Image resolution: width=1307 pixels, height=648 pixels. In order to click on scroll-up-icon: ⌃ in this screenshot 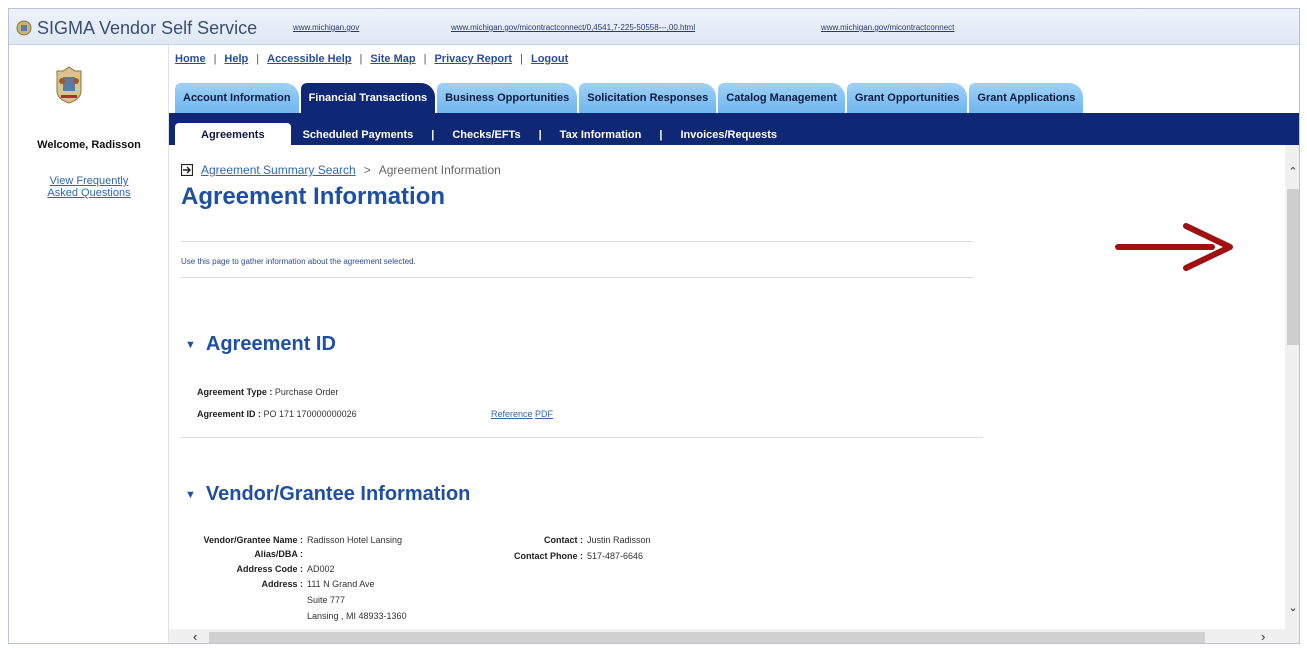, I will do `click(1292, 171)`.